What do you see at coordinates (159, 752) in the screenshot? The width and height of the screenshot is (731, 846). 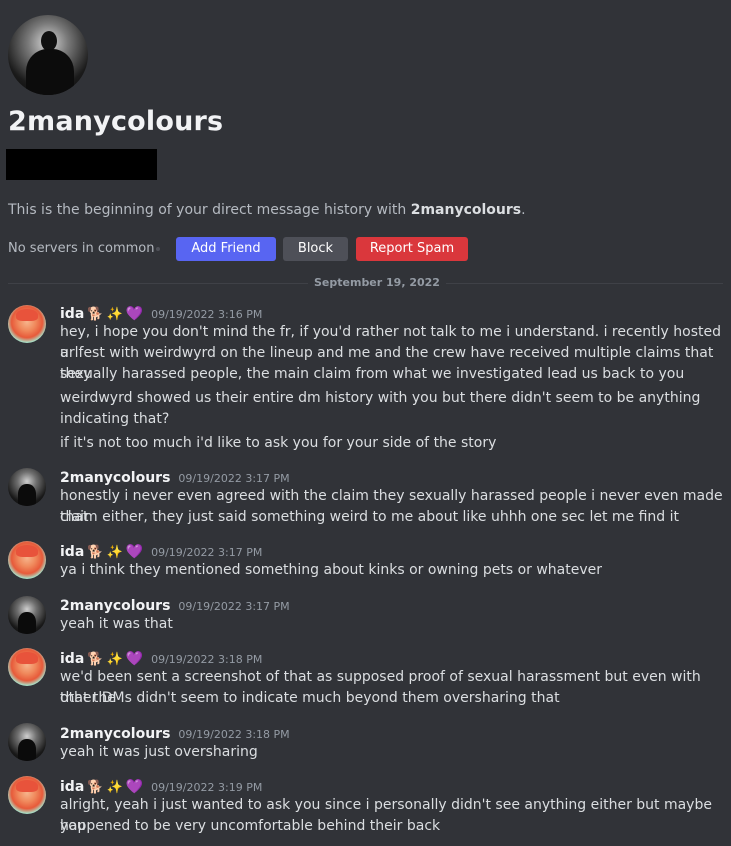 I see `message-line: yeah it was just oversharing` at bounding box center [159, 752].